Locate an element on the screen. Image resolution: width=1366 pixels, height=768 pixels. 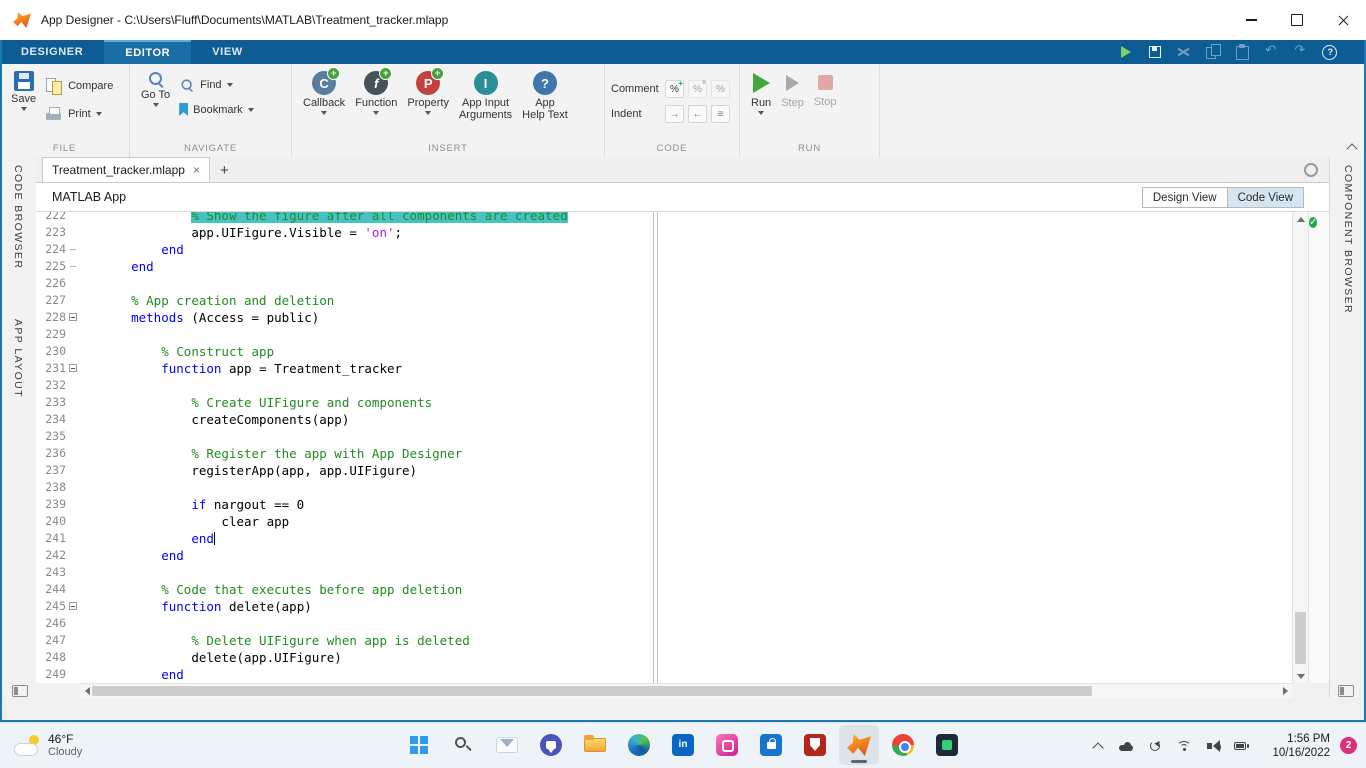
quick-access-run-icon is located at coordinates (1126, 52).